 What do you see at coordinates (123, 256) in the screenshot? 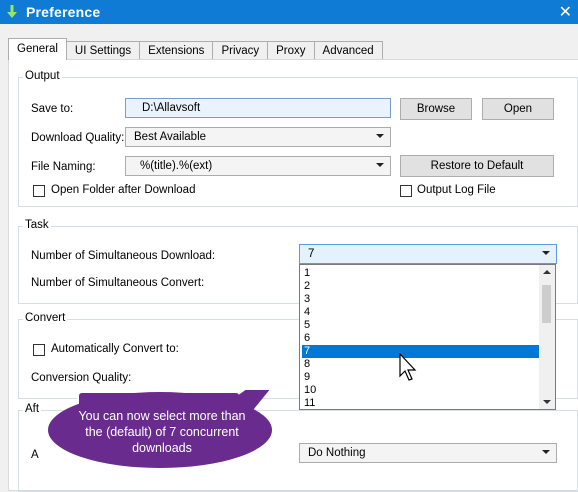
I see `sim-download-label: Number of Simultaneous Download:` at bounding box center [123, 256].